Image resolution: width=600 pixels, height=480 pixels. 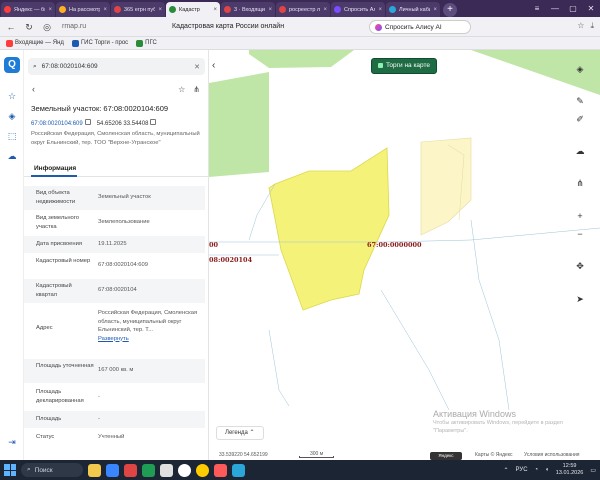 What do you see at coordinates (547, 470) in the screenshot?
I see `volume-icon: ◖` at bounding box center [547, 470].